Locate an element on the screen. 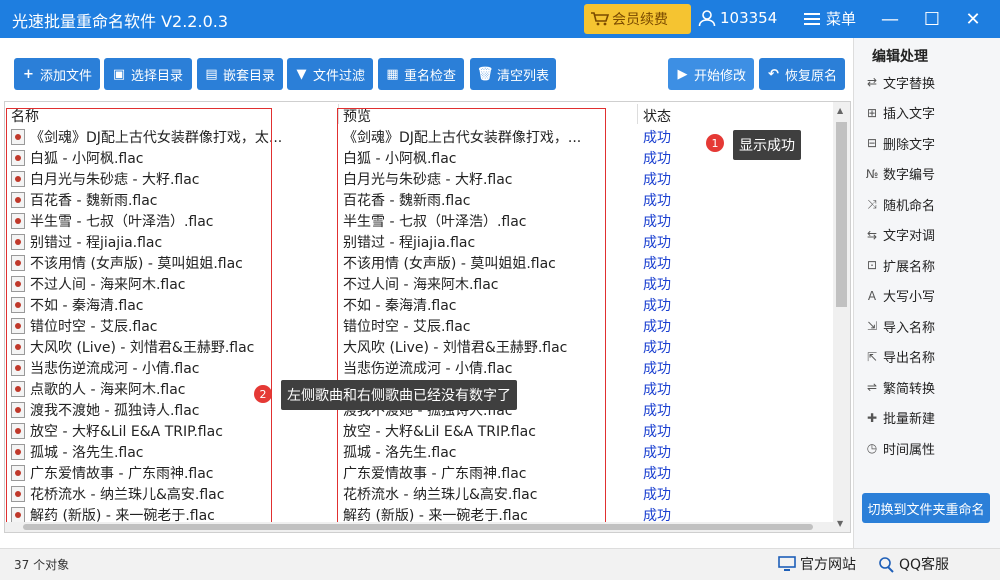  close-button: ✕ is located at coordinates (973, 19).